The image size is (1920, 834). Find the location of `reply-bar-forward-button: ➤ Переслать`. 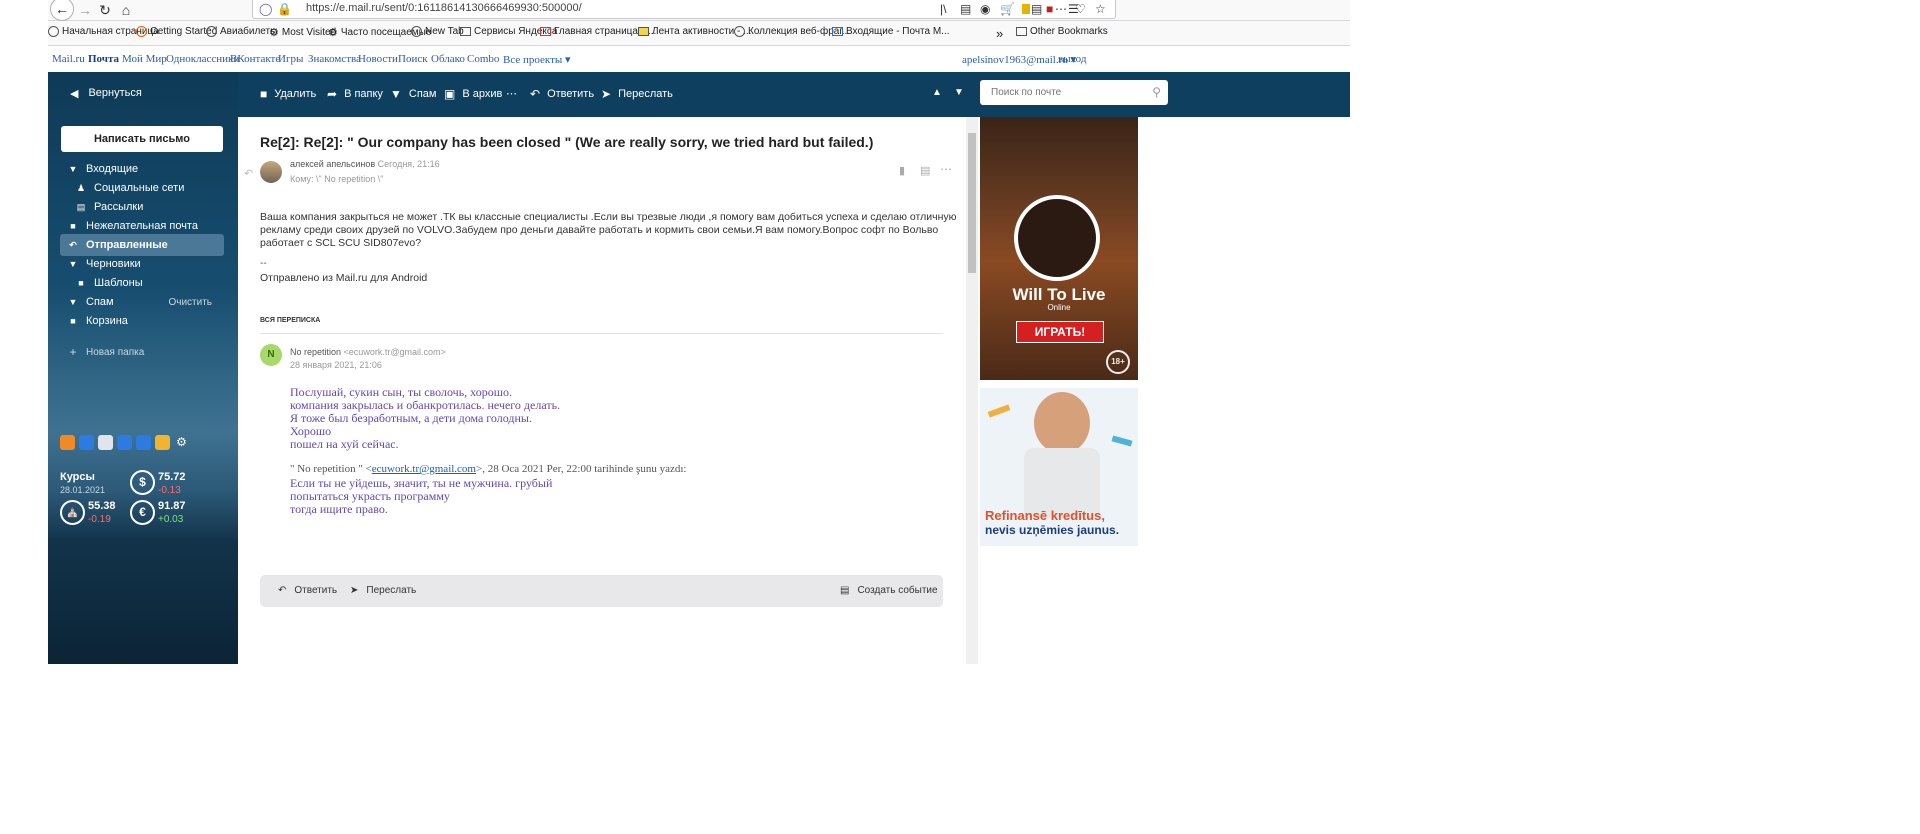

reply-bar-forward-button: ➤ Переслать is located at coordinates (383, 590).